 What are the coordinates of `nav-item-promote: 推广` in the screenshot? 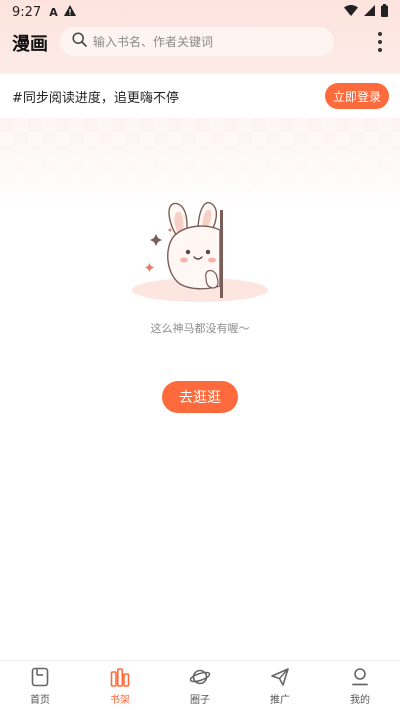 It's located at (280, 685).